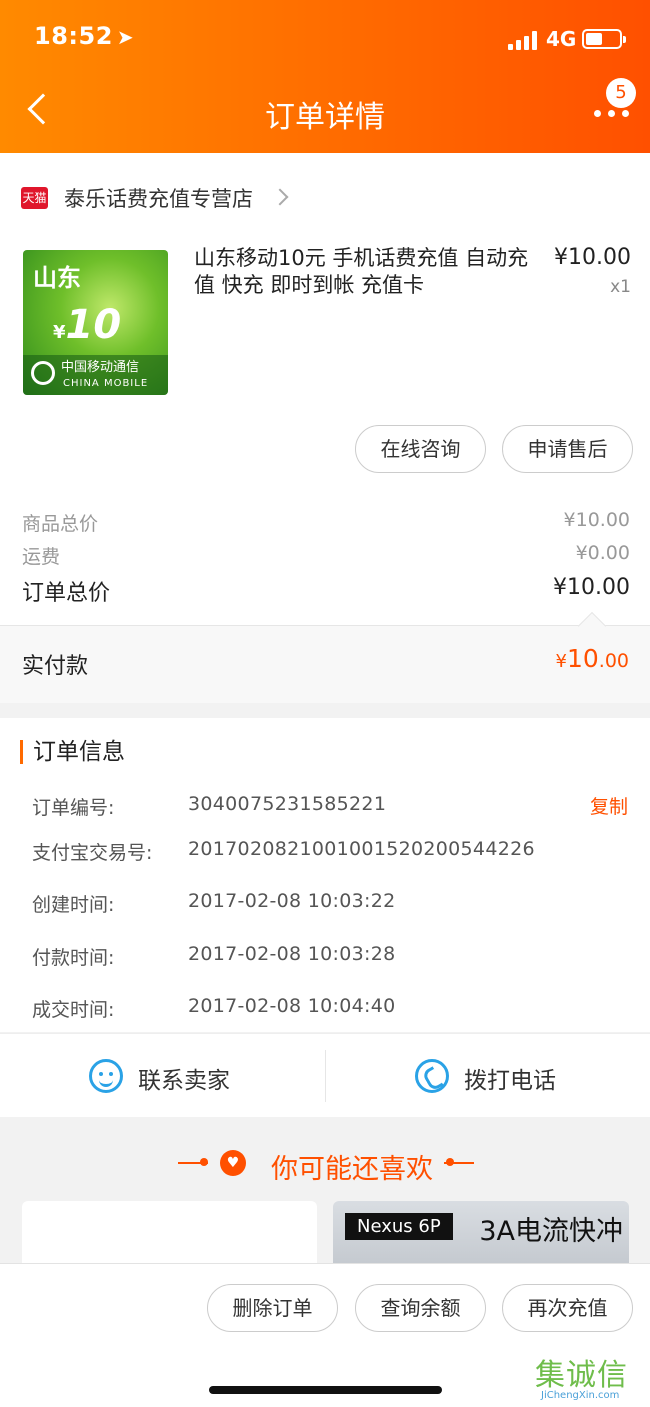  What do you see at coordinates (399, 1226) in the screenshot?
I see `recommend-card-tag: Nexus 6P` at bounding box center [399, 1226].